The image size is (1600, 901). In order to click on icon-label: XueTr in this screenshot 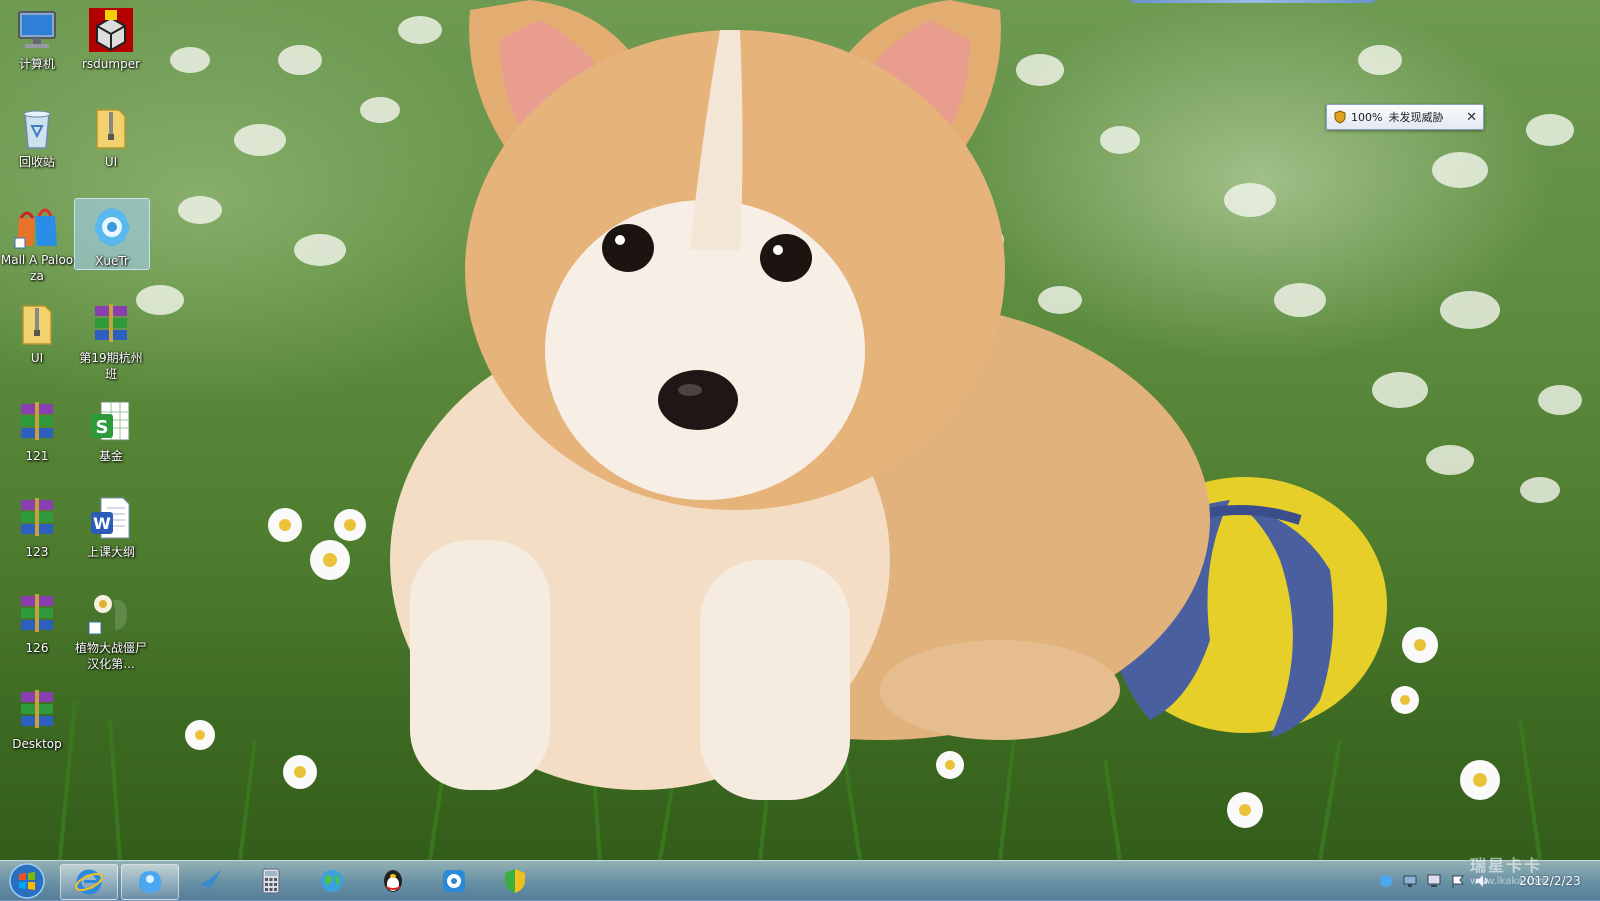, I will do `click(112, 261)`.